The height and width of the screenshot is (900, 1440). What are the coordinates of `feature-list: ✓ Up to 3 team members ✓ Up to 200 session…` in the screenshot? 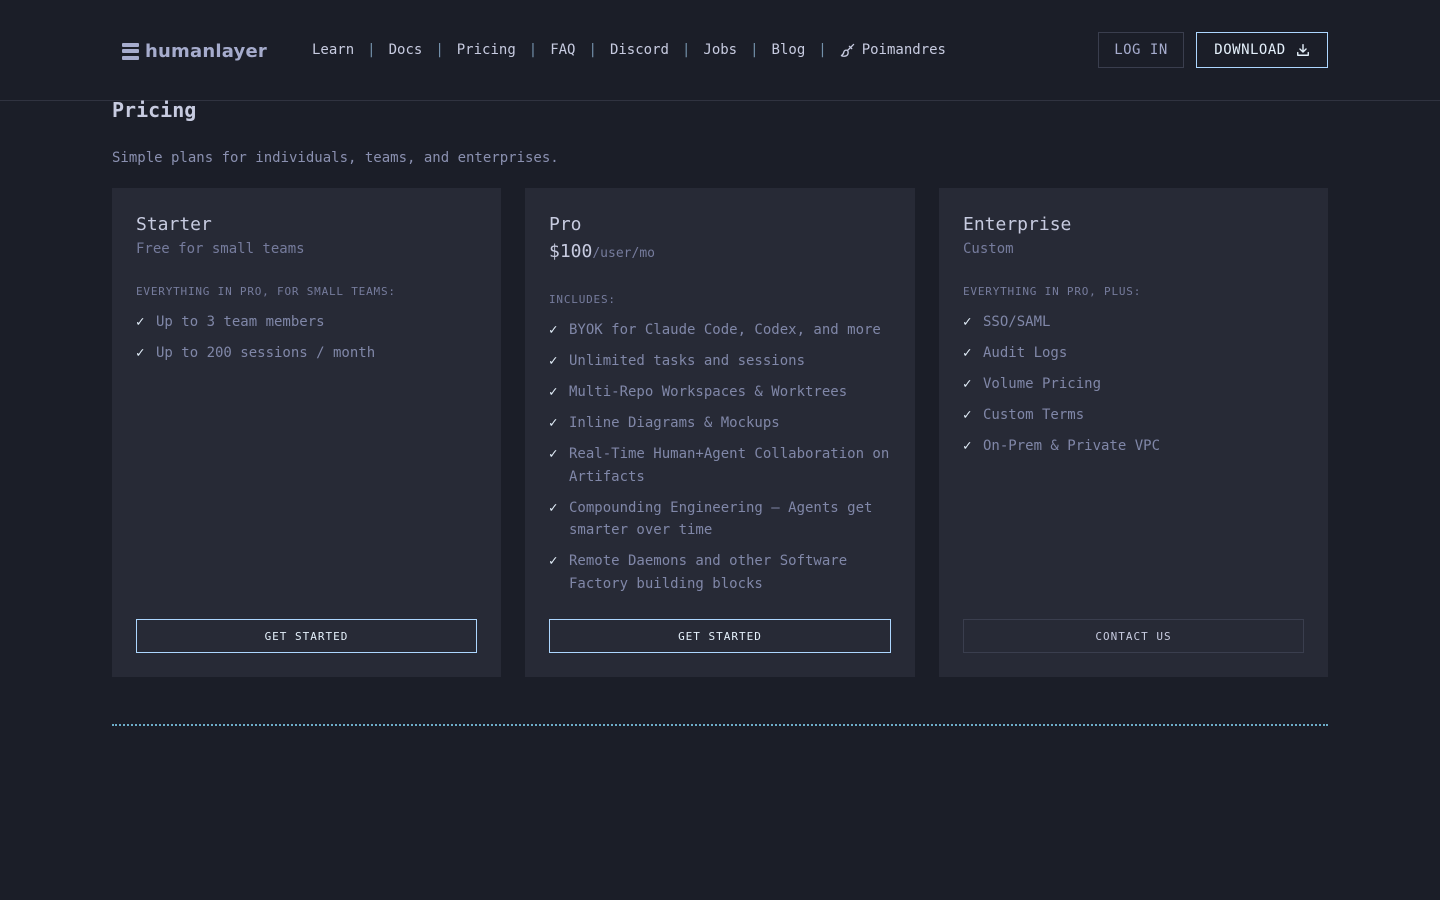 It's located at (308, 342).